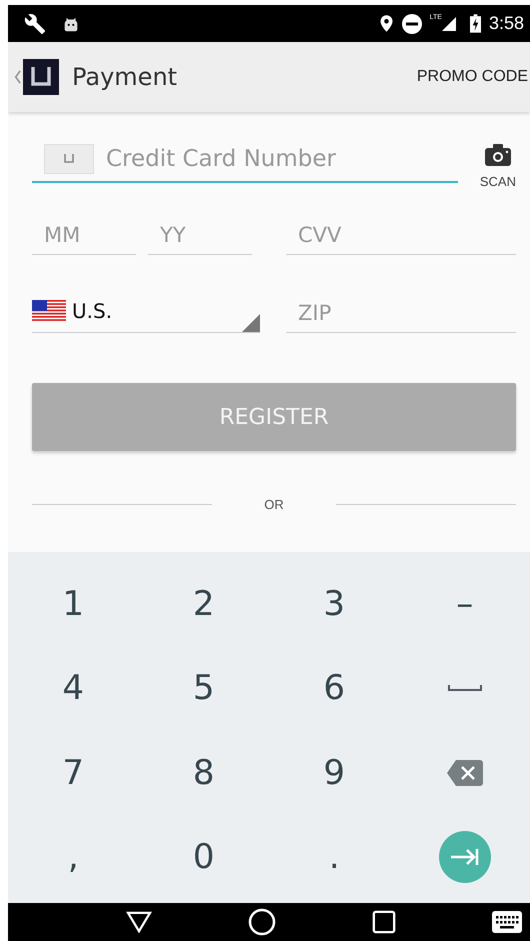  I want to click on keyboard-key: 6, so click(334, 688).